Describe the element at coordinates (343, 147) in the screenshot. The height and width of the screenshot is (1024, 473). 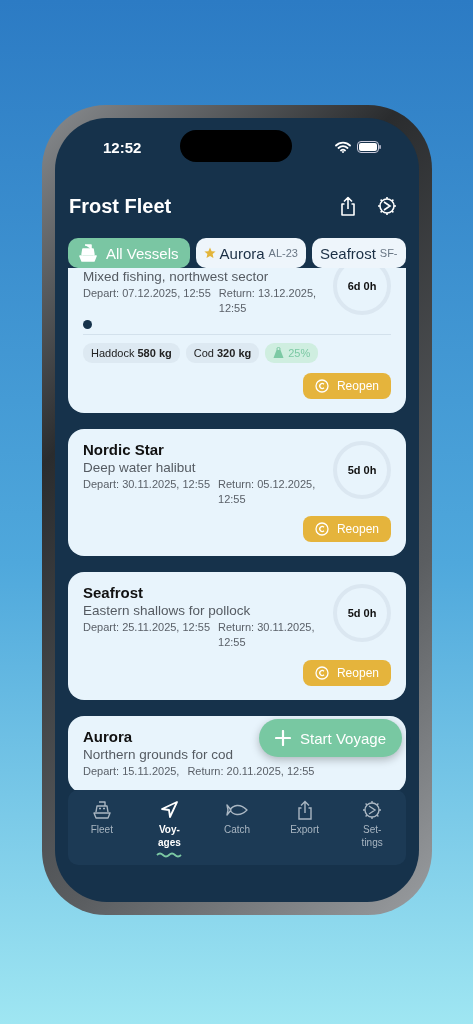
I see `wifi-icon` at that location.